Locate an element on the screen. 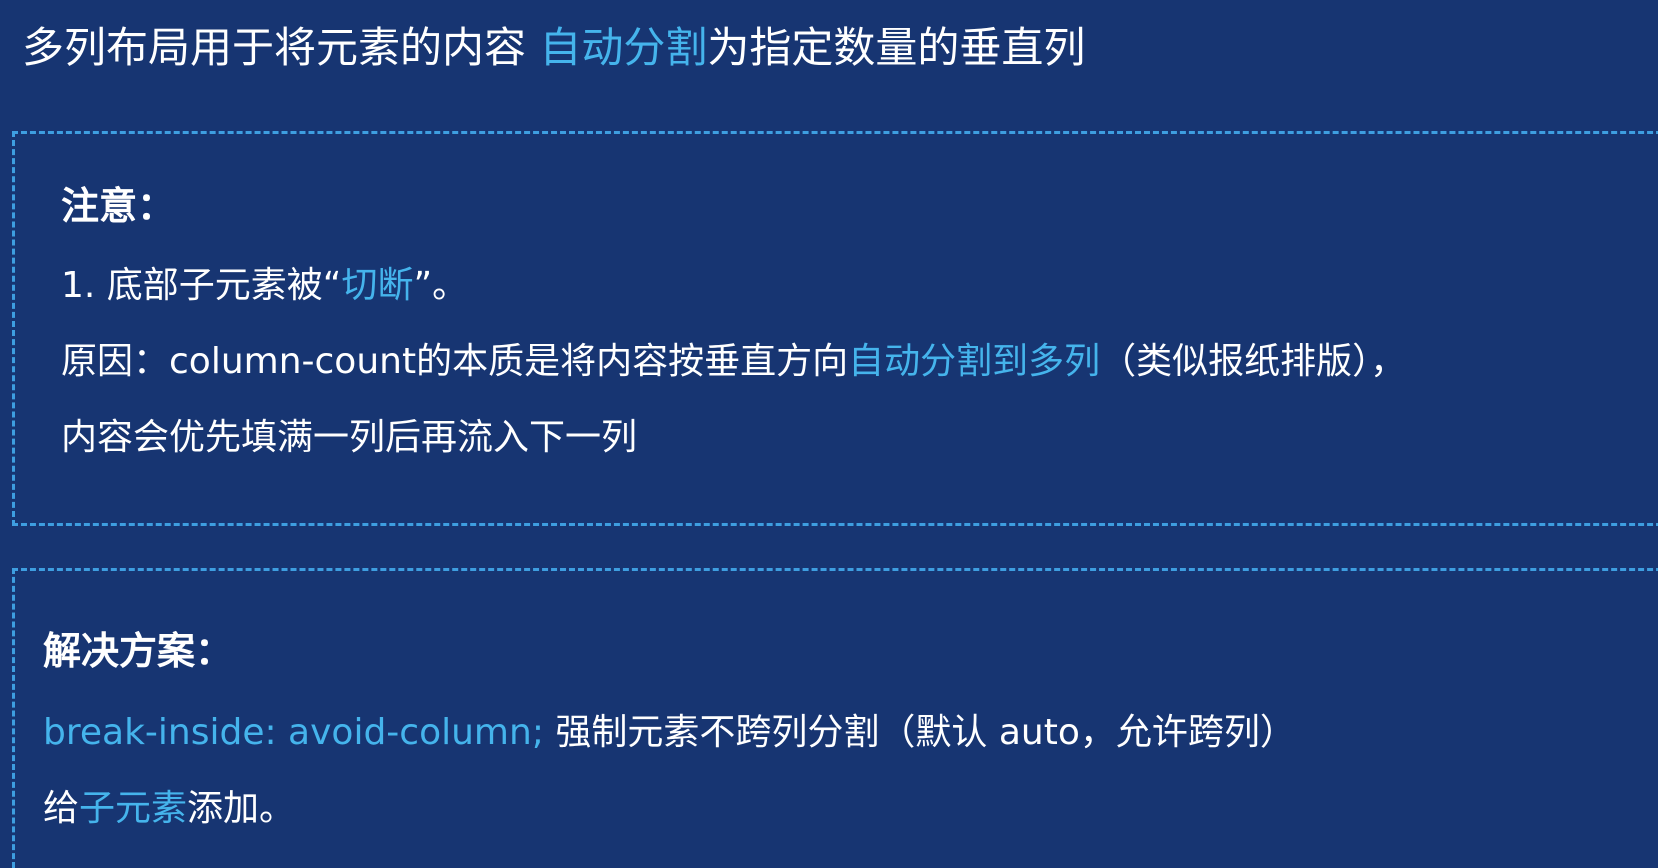 The height and width of the screenshot is (868, 1658). note-reason-suffix: （类似报纸排版）， is located at coordinates (1253, 361).